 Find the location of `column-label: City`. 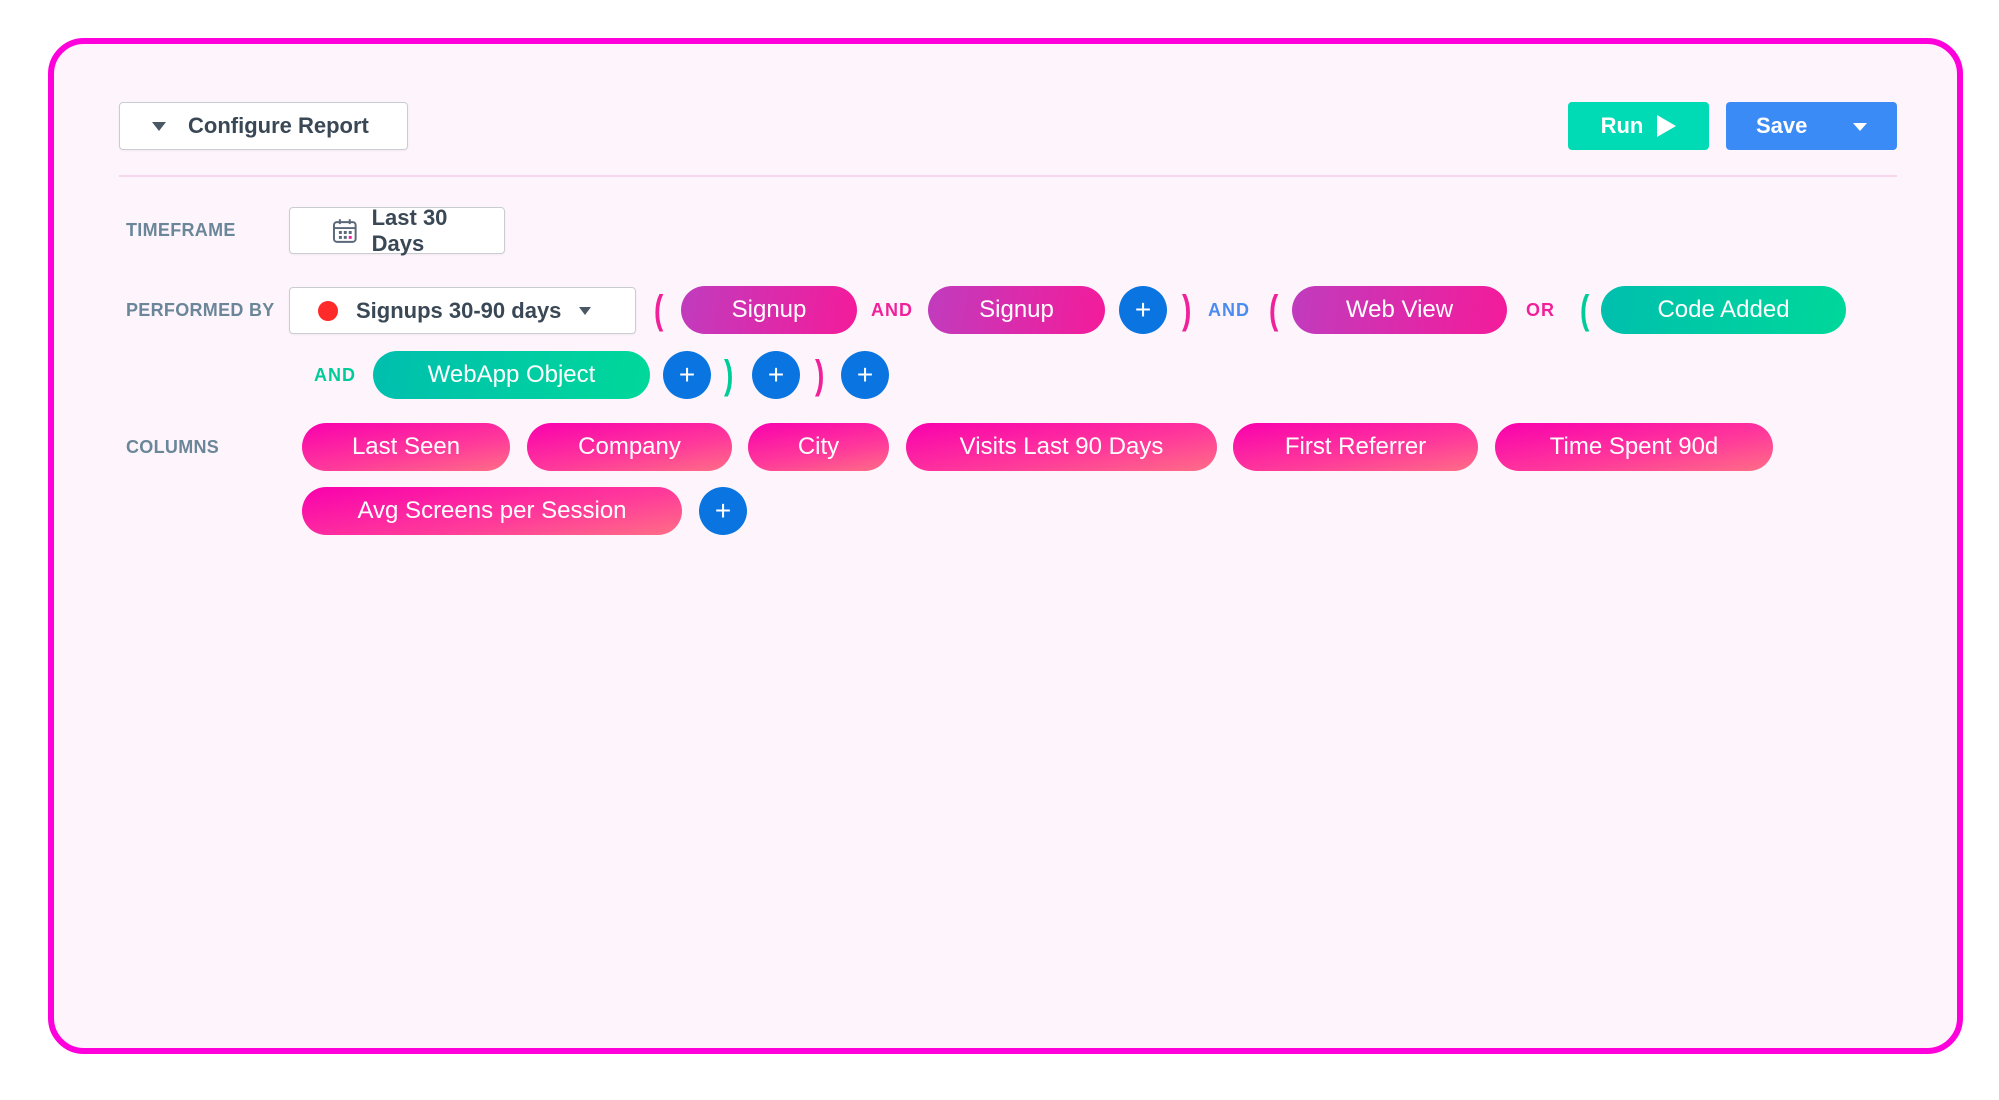

column-label: City is located at coordinates (818, 446).